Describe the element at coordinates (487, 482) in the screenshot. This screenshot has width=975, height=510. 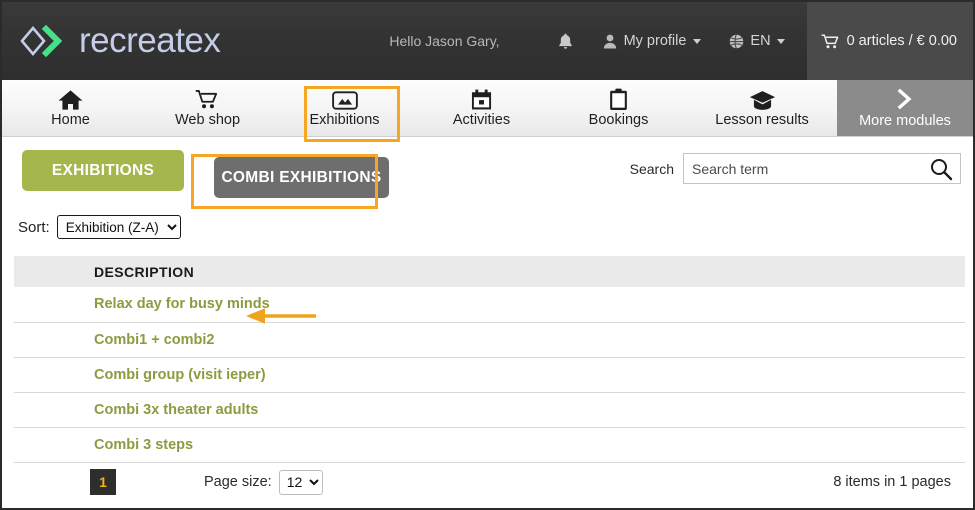
I see `pagination-footer: 1 Page size: 12 24 48 8 items in 1 pages` at that location.